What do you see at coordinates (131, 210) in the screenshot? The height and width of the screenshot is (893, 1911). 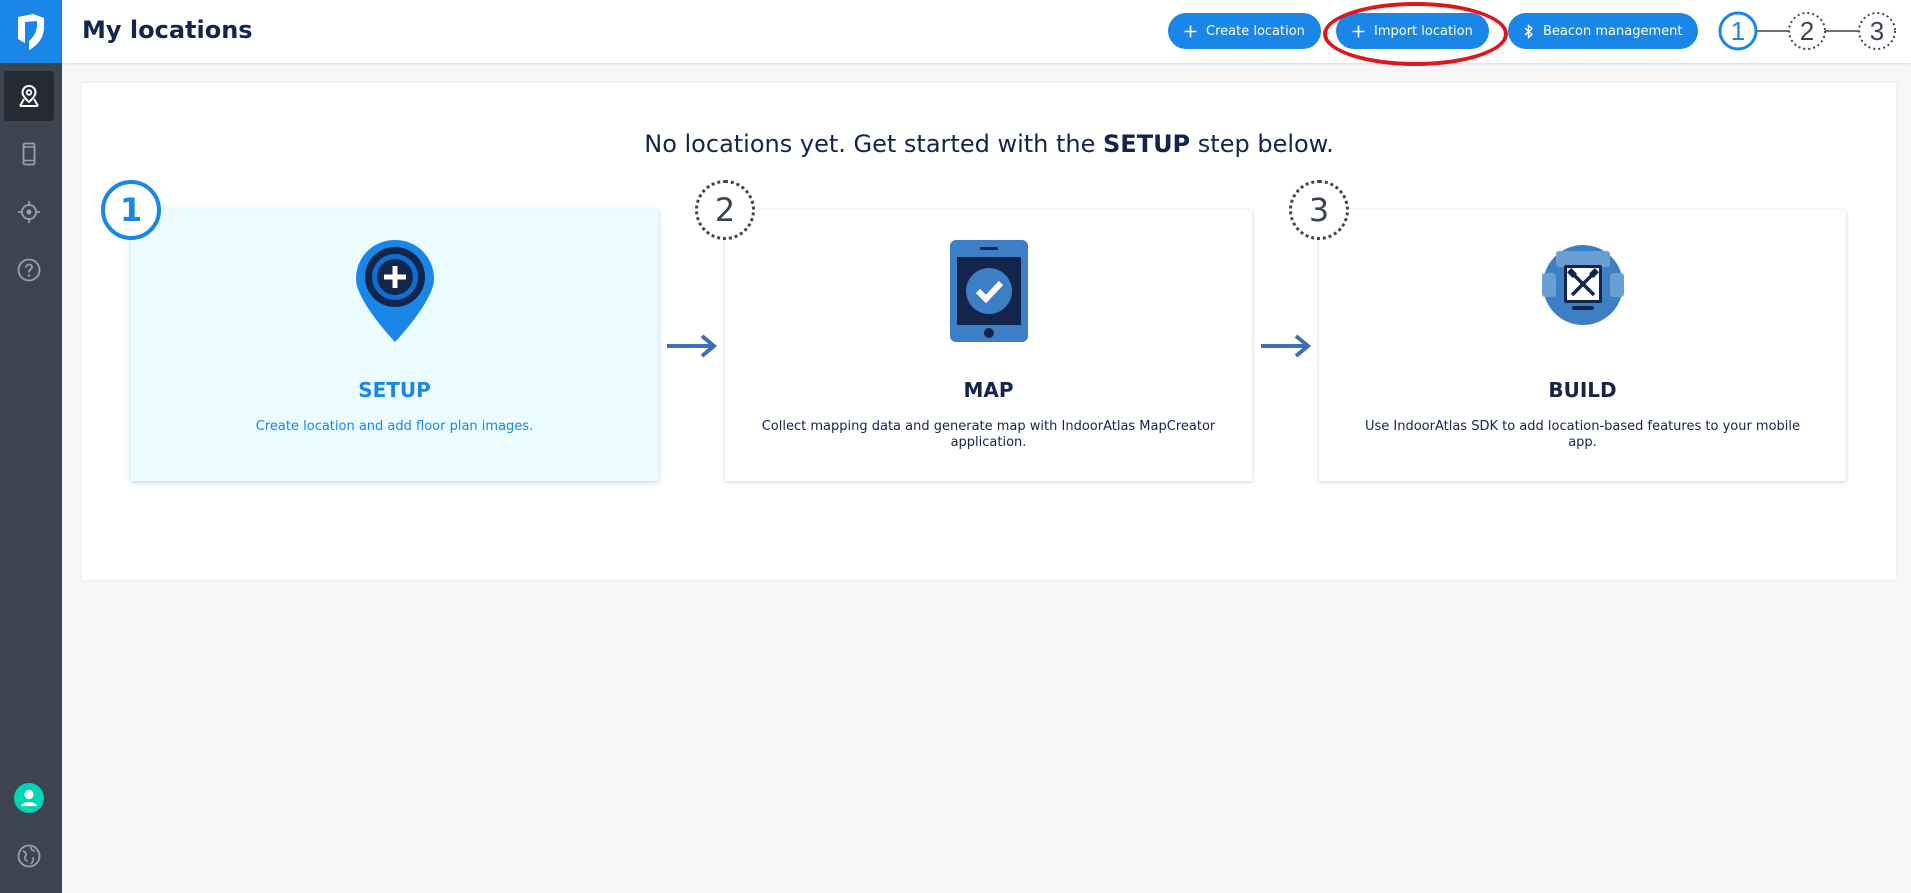 I see `step-badge-1: 1` at bounding box center [131, 210].